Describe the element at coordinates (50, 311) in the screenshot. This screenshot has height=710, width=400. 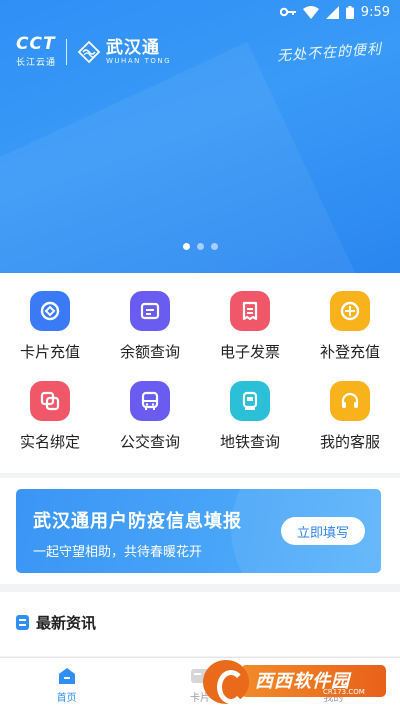
I see `card-recharge-icon` at that location.